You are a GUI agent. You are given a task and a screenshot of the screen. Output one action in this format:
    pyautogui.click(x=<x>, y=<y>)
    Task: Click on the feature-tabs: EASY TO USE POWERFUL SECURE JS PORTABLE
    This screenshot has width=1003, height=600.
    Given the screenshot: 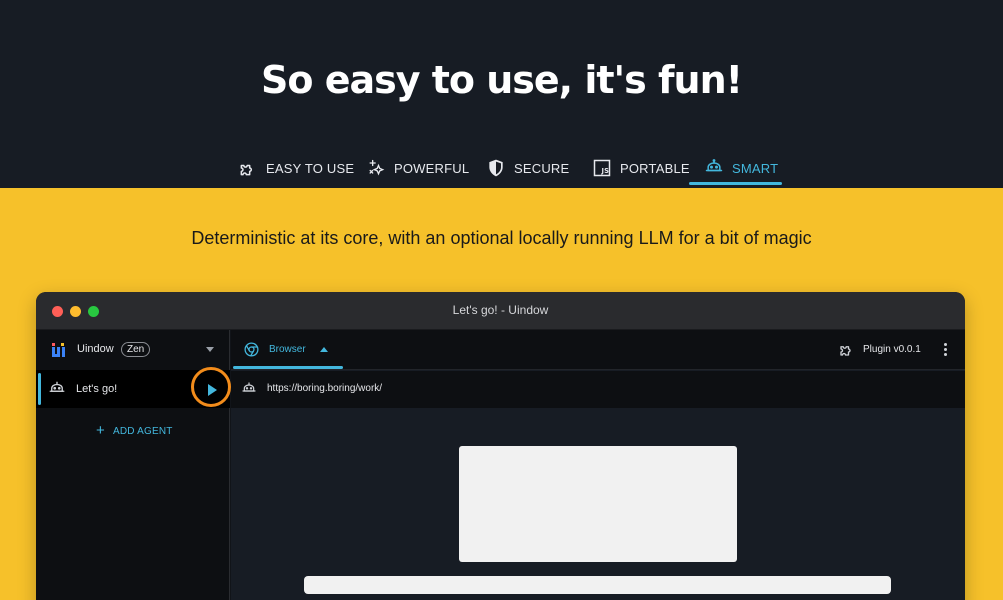 What is the action you would take?
    pyautogui.click(x=501, y=171)
    